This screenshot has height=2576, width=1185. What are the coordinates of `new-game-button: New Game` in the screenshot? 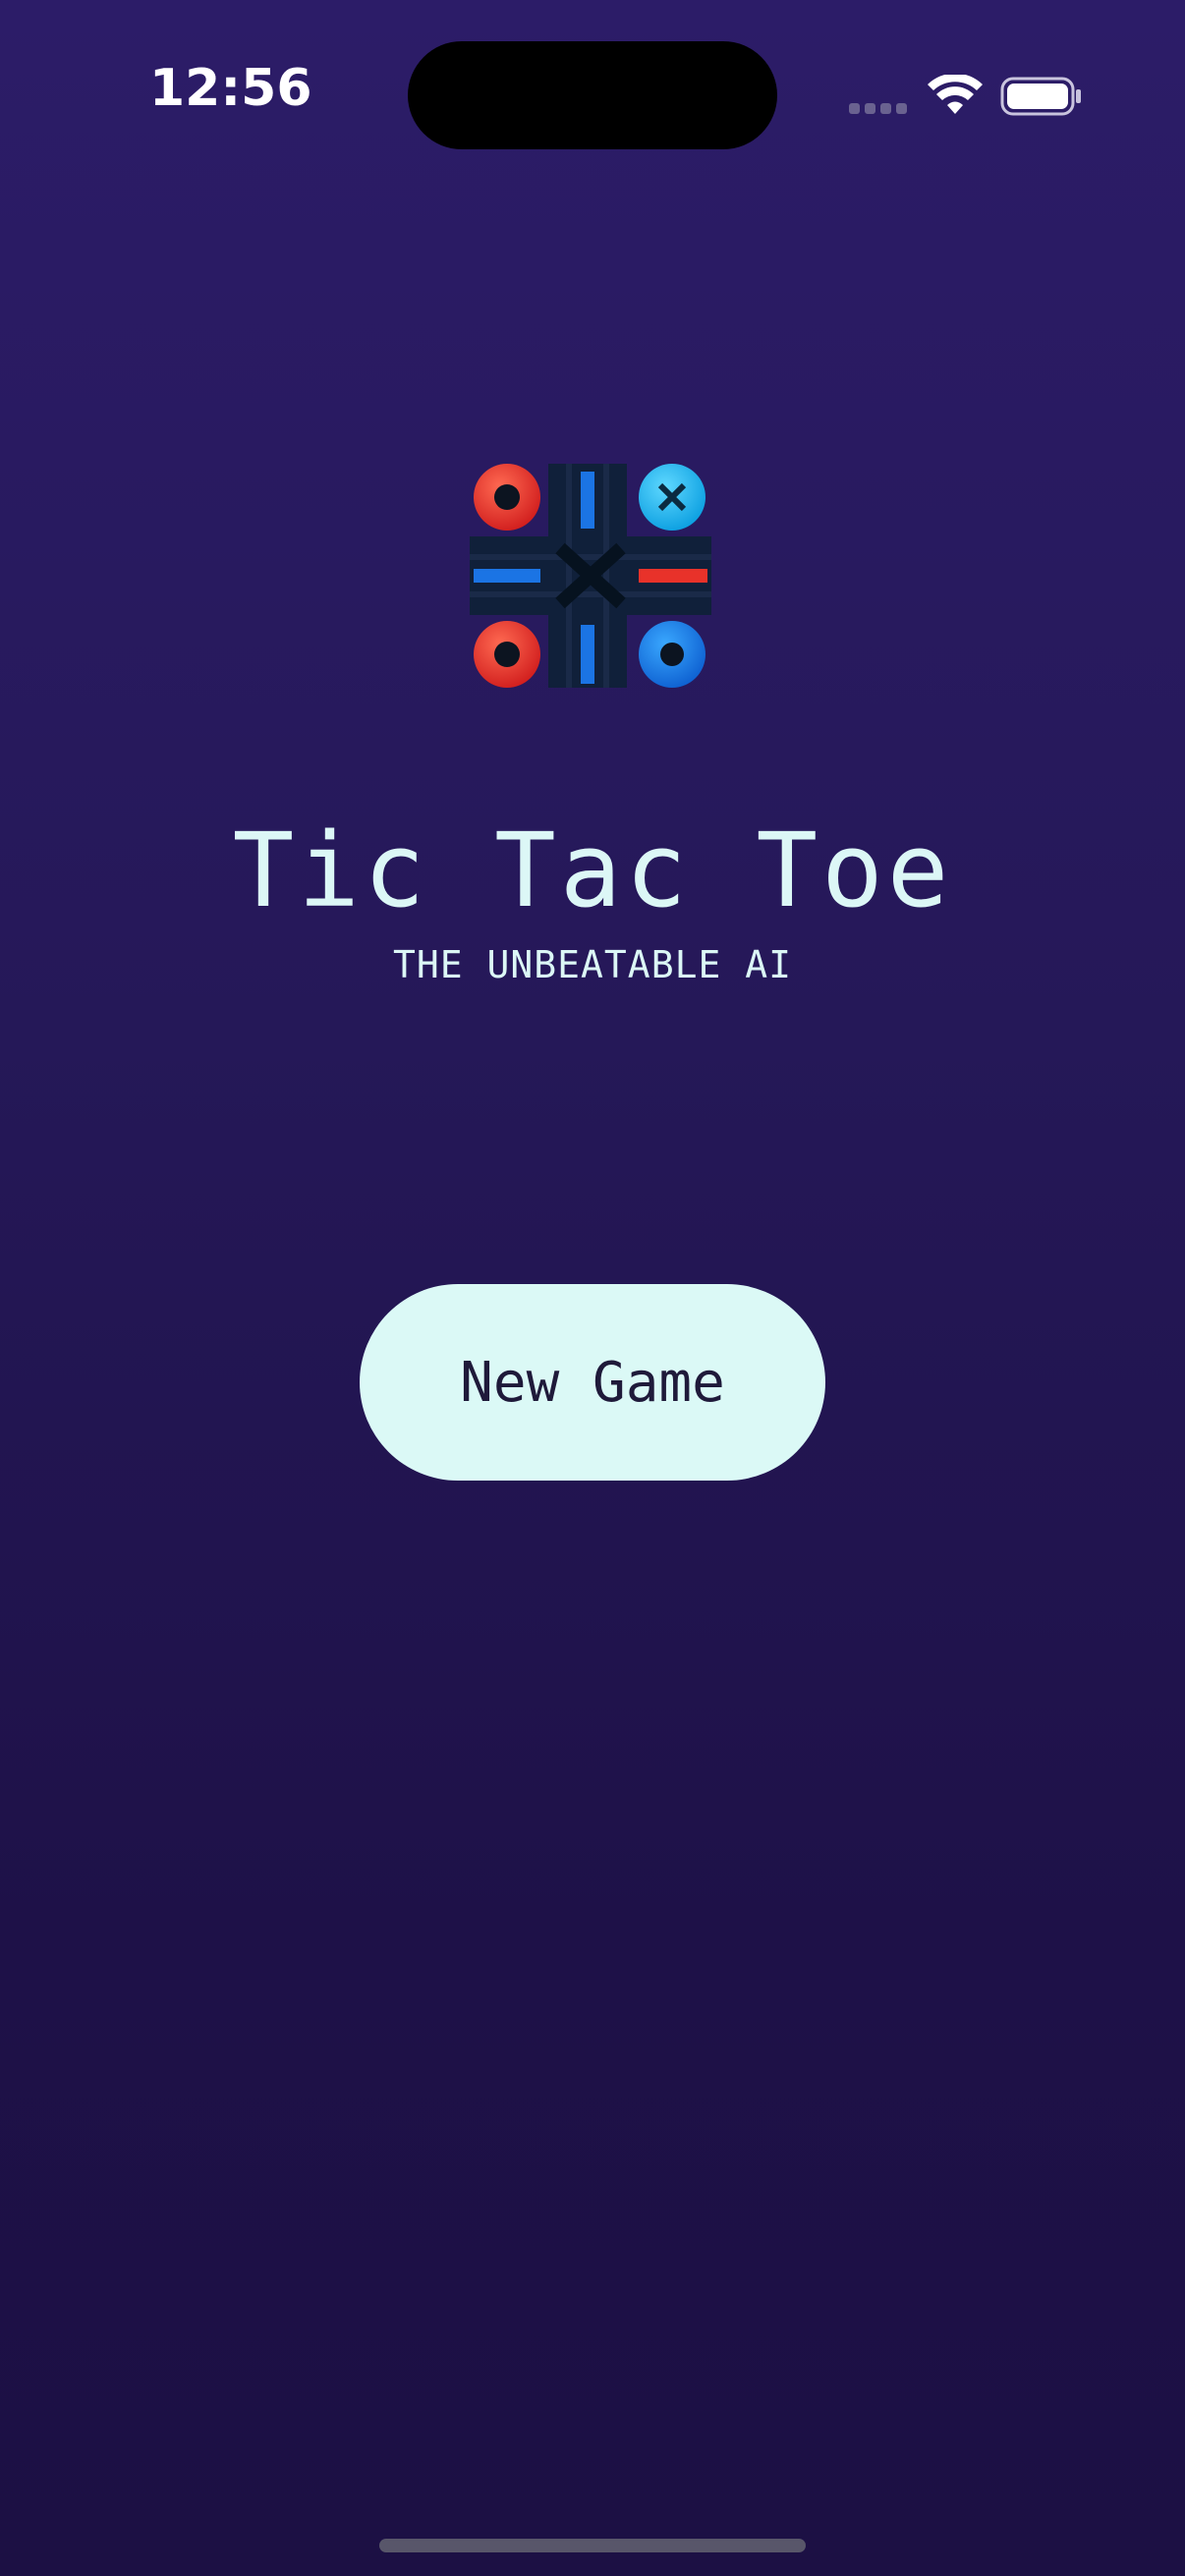 It's located at (592, 1382).